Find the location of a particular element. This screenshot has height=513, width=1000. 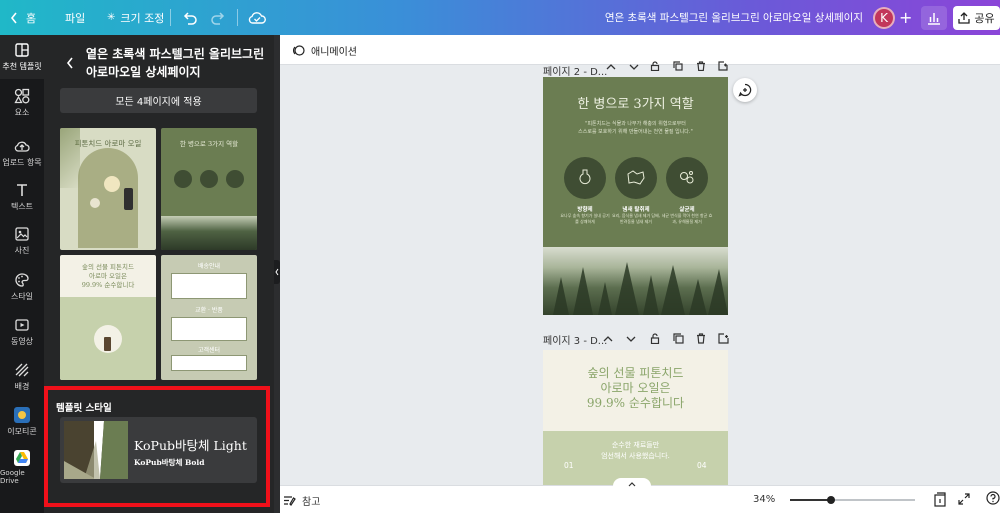

bar-chart-icon is located at coordinates (934, 18).